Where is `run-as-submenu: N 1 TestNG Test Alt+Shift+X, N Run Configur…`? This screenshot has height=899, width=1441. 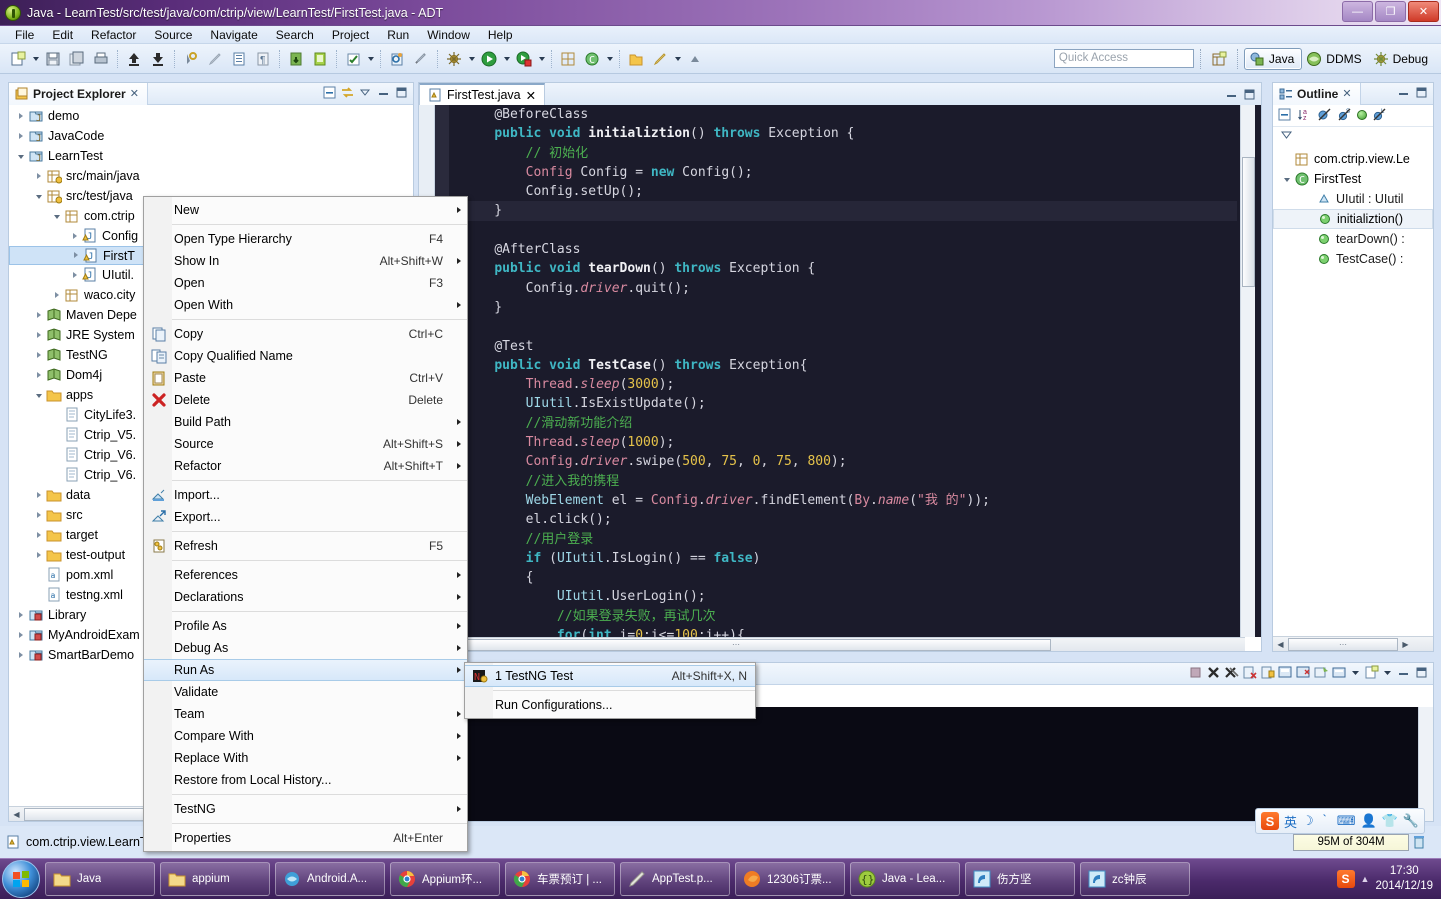 run-as-submenu: N 1 TestNG Test Alt+Shift+X, N Run Configur… is located at coordinates (610, 690).